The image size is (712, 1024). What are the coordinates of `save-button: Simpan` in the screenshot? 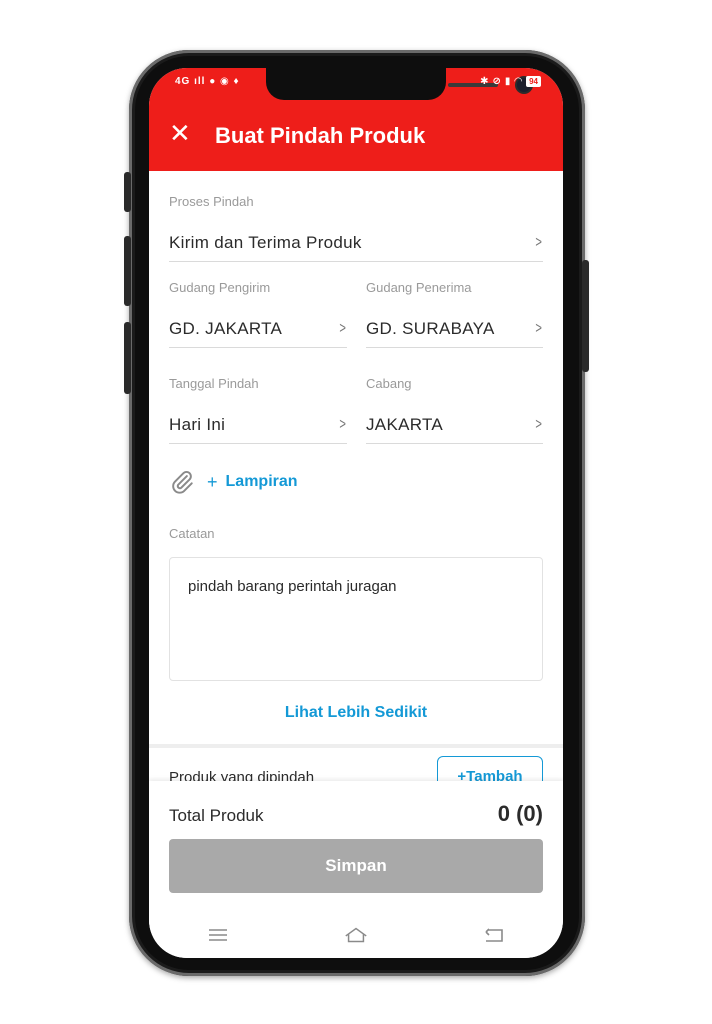 It's located at (356, 866).